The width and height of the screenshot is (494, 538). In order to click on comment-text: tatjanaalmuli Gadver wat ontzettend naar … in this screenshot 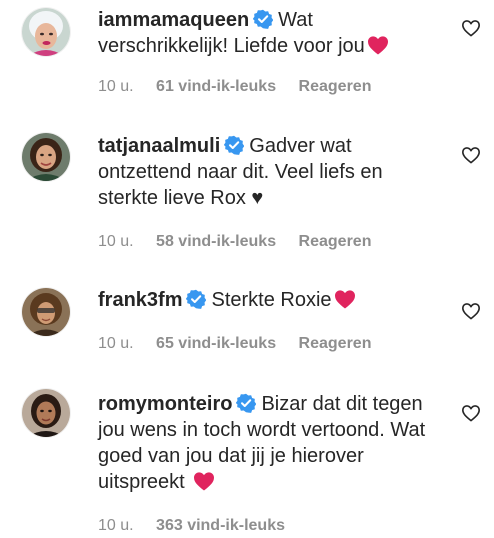, I will do `click(268, 172)`.